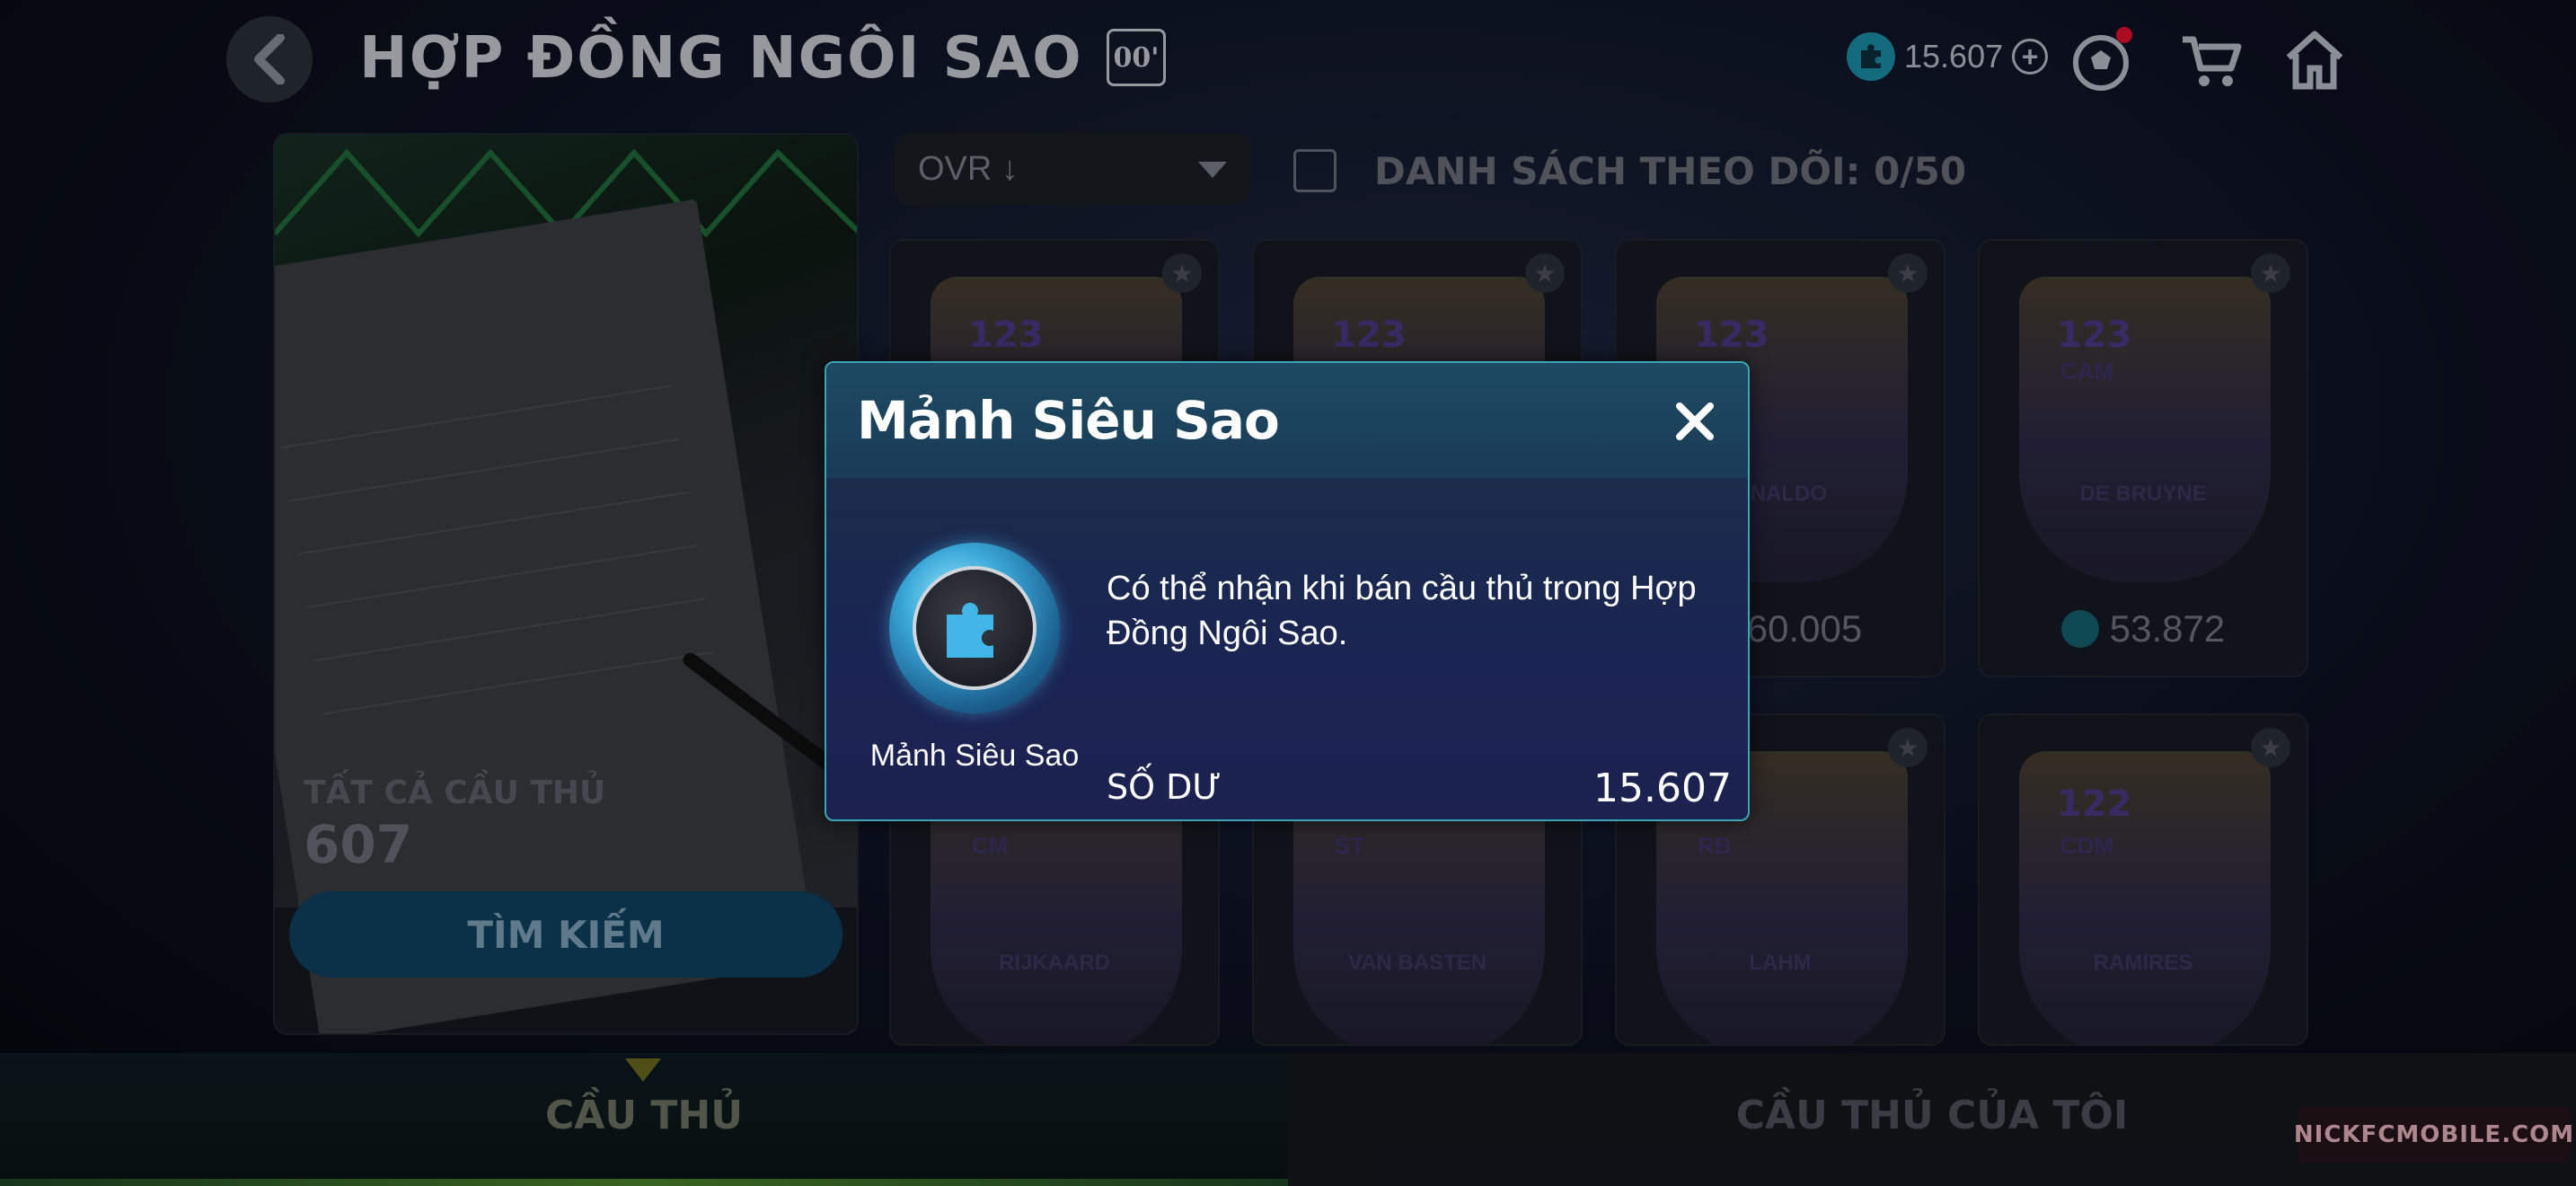 The image size is (2576, 1186). What do you see at coordinates (1068, 420) in the screenshot?
I see `modal-title: Mảnh Siêu Sao` at bounding box center [1068, 420].